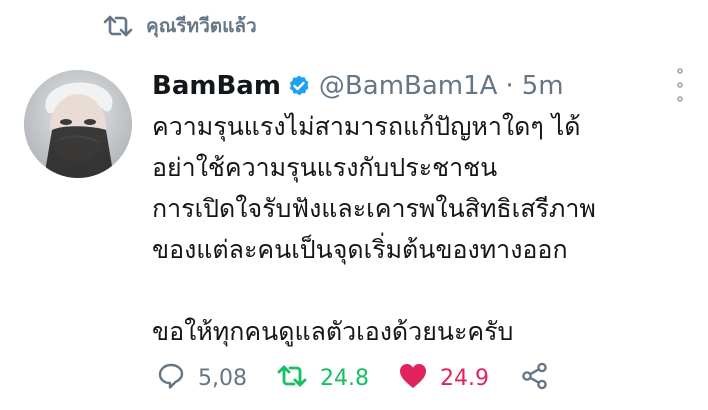 The height and width of the screenshot is (410, 708). I want to click on author-name: BamBam, so click(216, 86).